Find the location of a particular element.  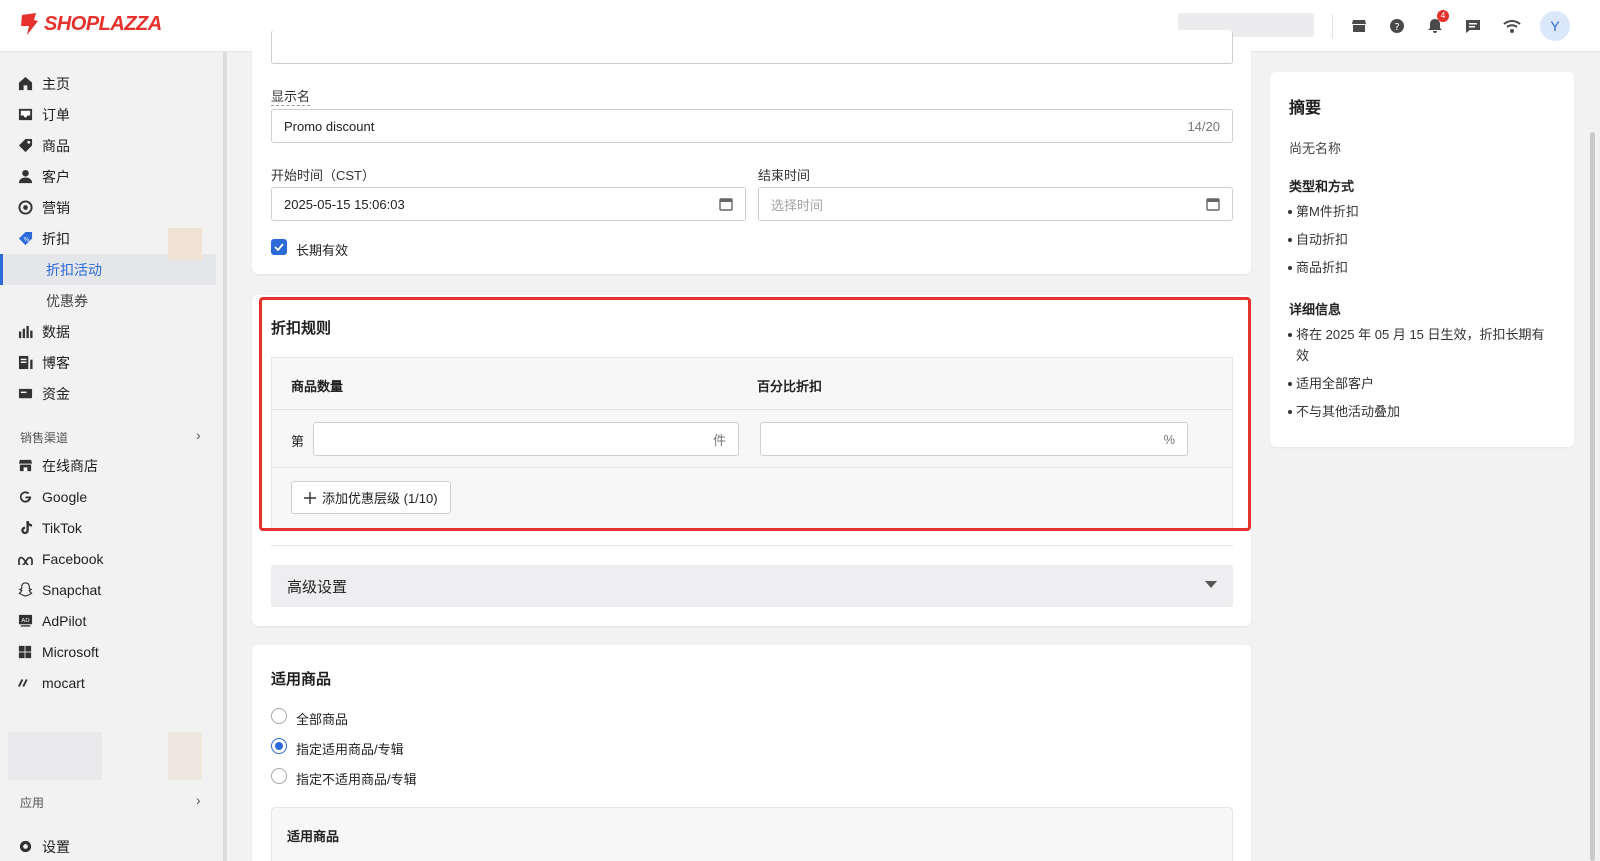

sidebar-item-customers: 客户 is located at coordinates (108, 176).